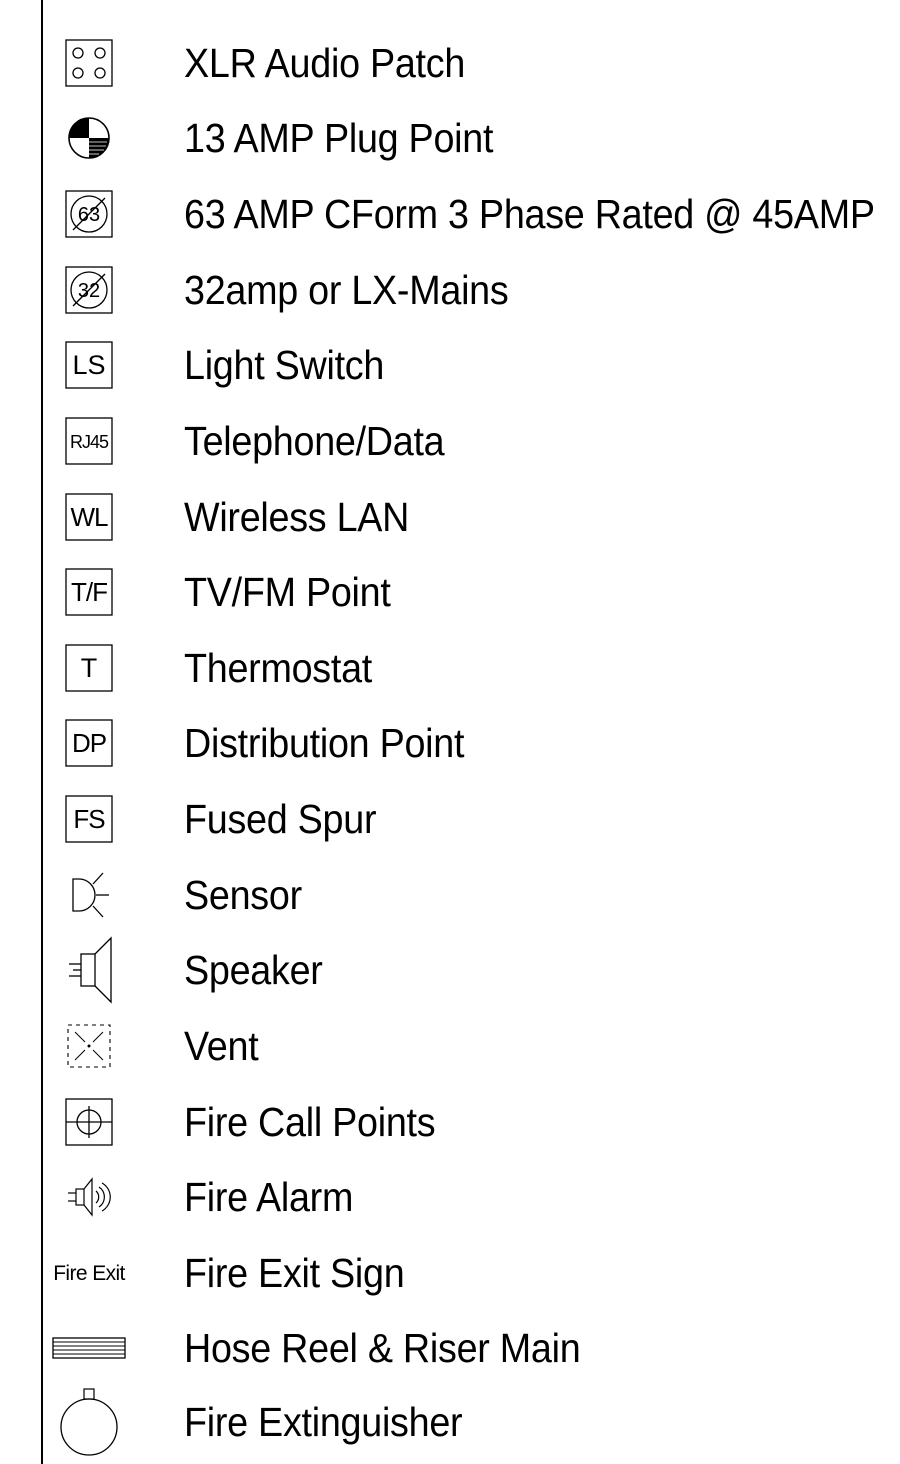 The height and width of the screenshot is (1464, 900). I want to click on legend-row: WL Wireless LAN, so click(450, 517).